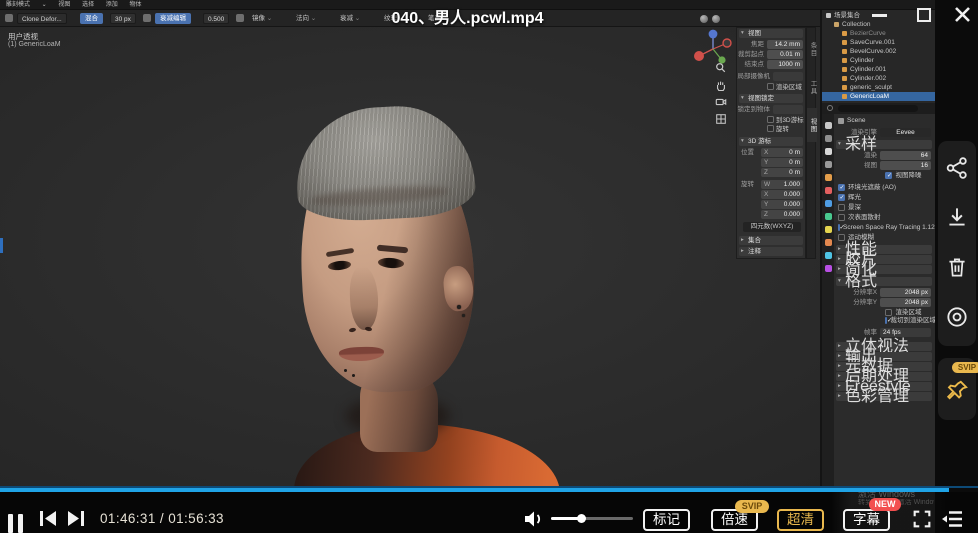  What do you see at coordinates (884, 188) in the screenshot?
I see `toggle-ao-row: 环境光遮蔽 (AO)` at bounding box center [884, 188].